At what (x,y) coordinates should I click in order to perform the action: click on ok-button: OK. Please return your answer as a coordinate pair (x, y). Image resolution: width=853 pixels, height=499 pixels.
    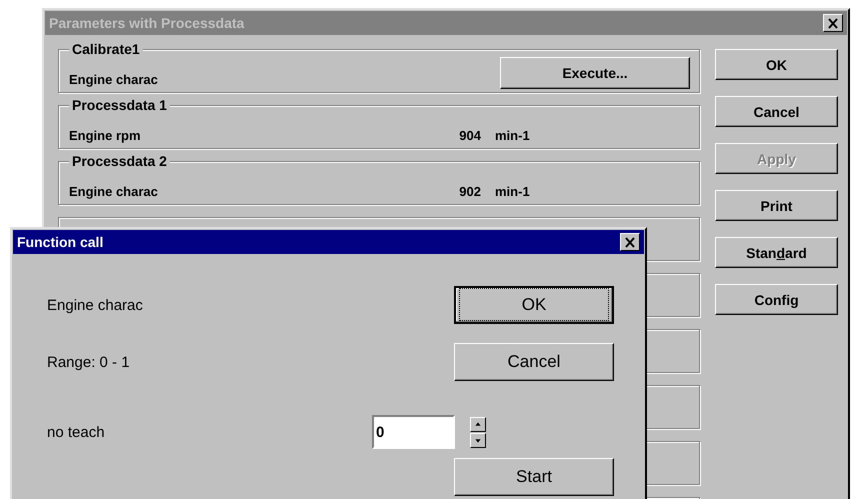
    Looking at the image, I should click on (534, 305).